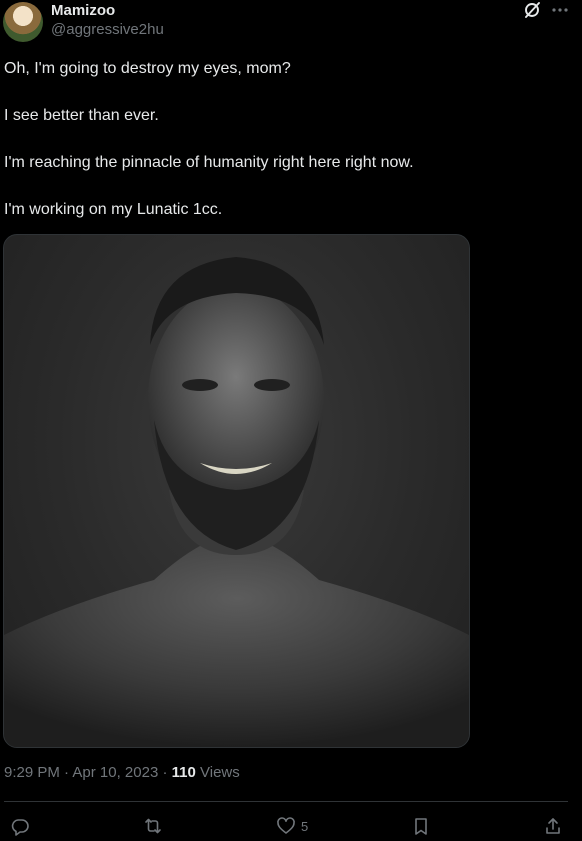 The height and width of the screenshot is (841, 582). Describe the element at coordinates (305, 826) in the screenshot. I see `like-count: 5` at that location.